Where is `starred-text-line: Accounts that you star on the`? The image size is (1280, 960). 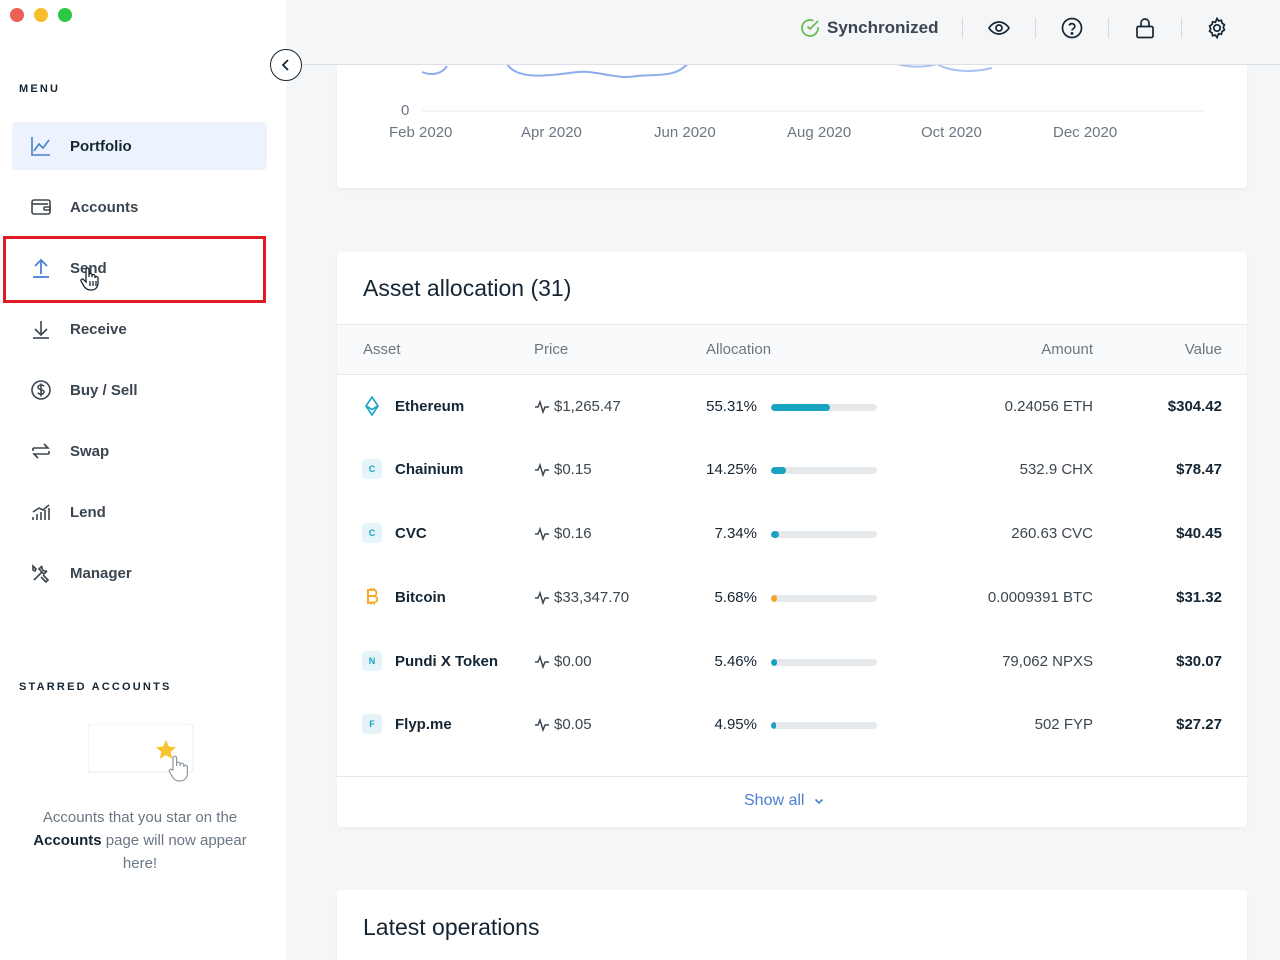
starred-text-line: Accounts that you star on the is located at coordinates (140, 817).